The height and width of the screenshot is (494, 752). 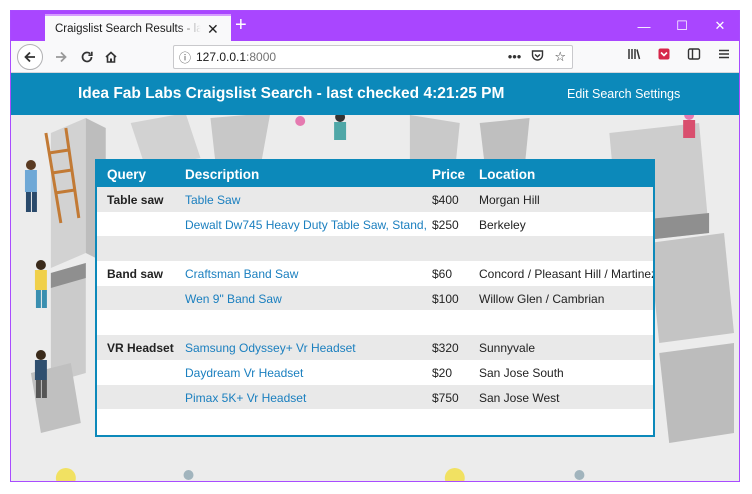 I want to click on table-row: Pimax 5K+ Vr Headset $750 San Jose West, so click(x=375, y=397).